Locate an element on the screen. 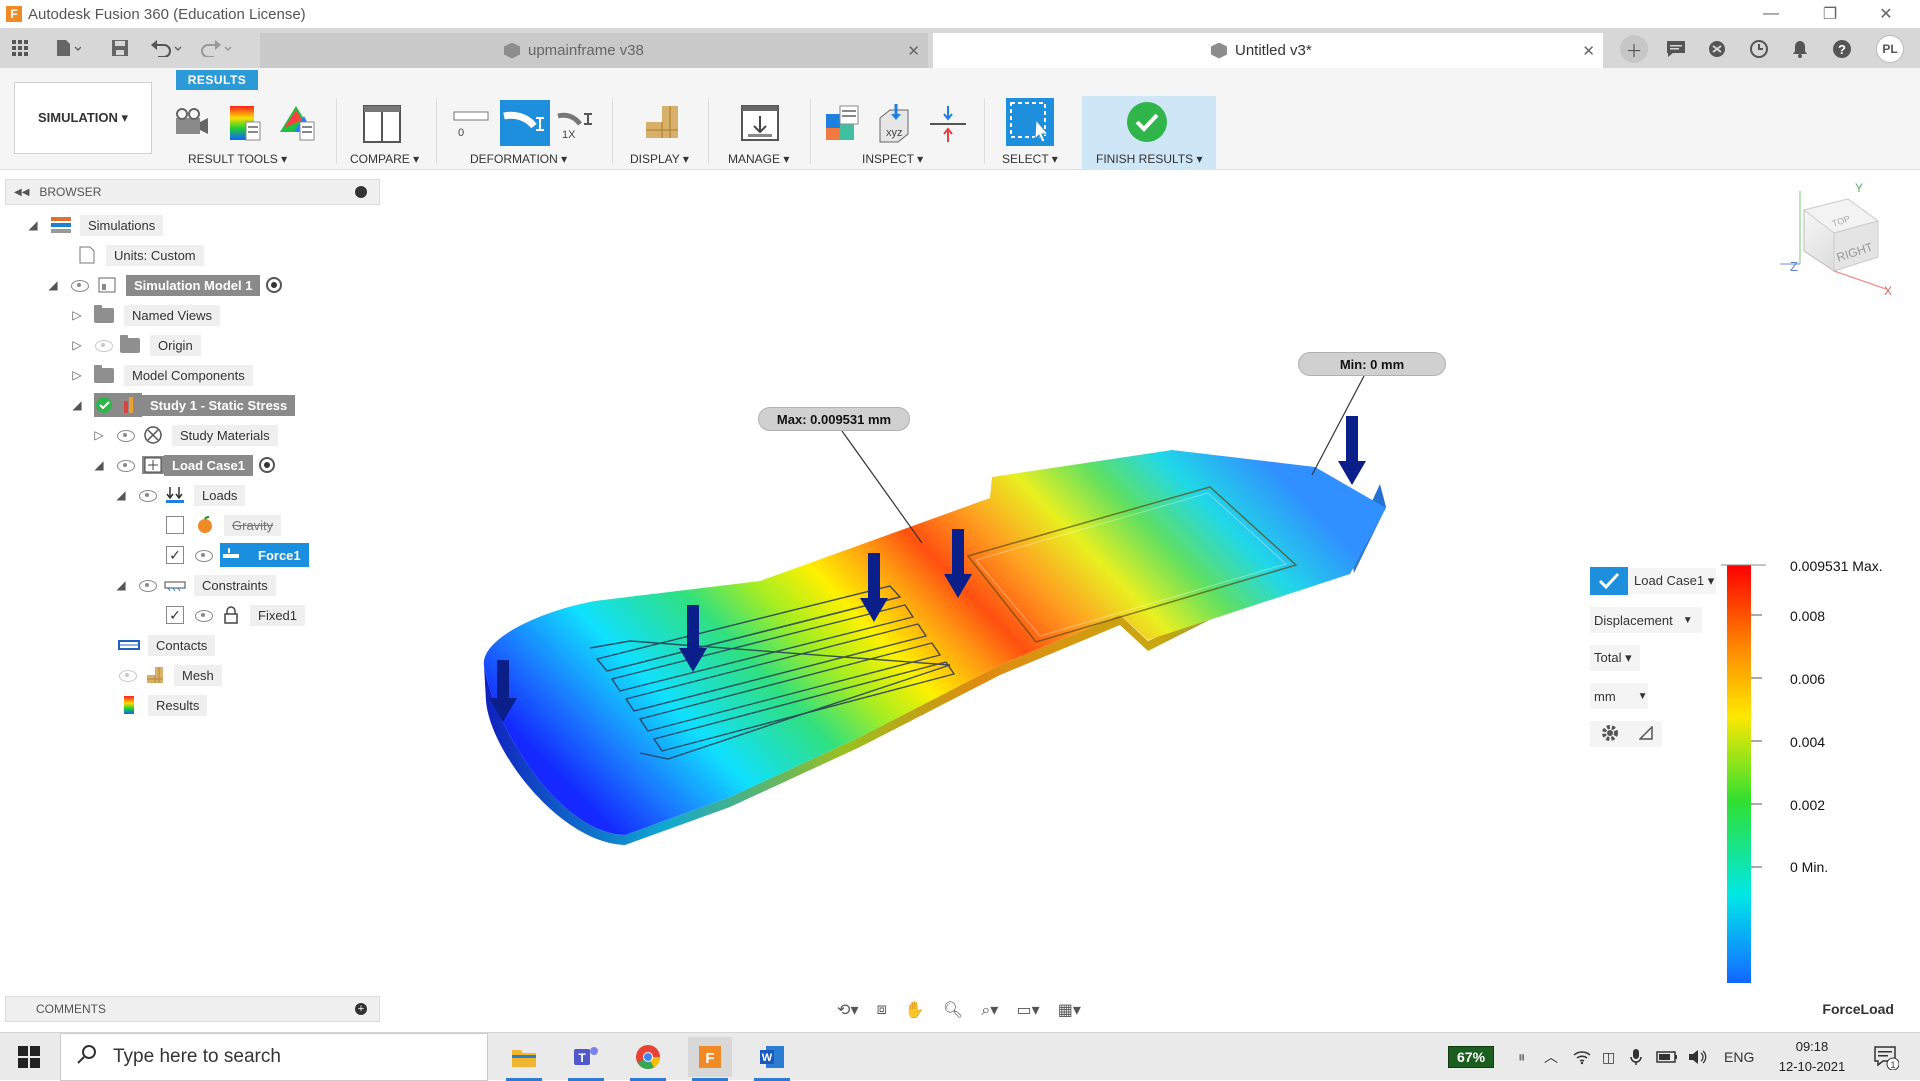 The width and height of the screenshot is (1920, 1081). status-active-command: ForceLoad is located at coordinates (1858, 1009).